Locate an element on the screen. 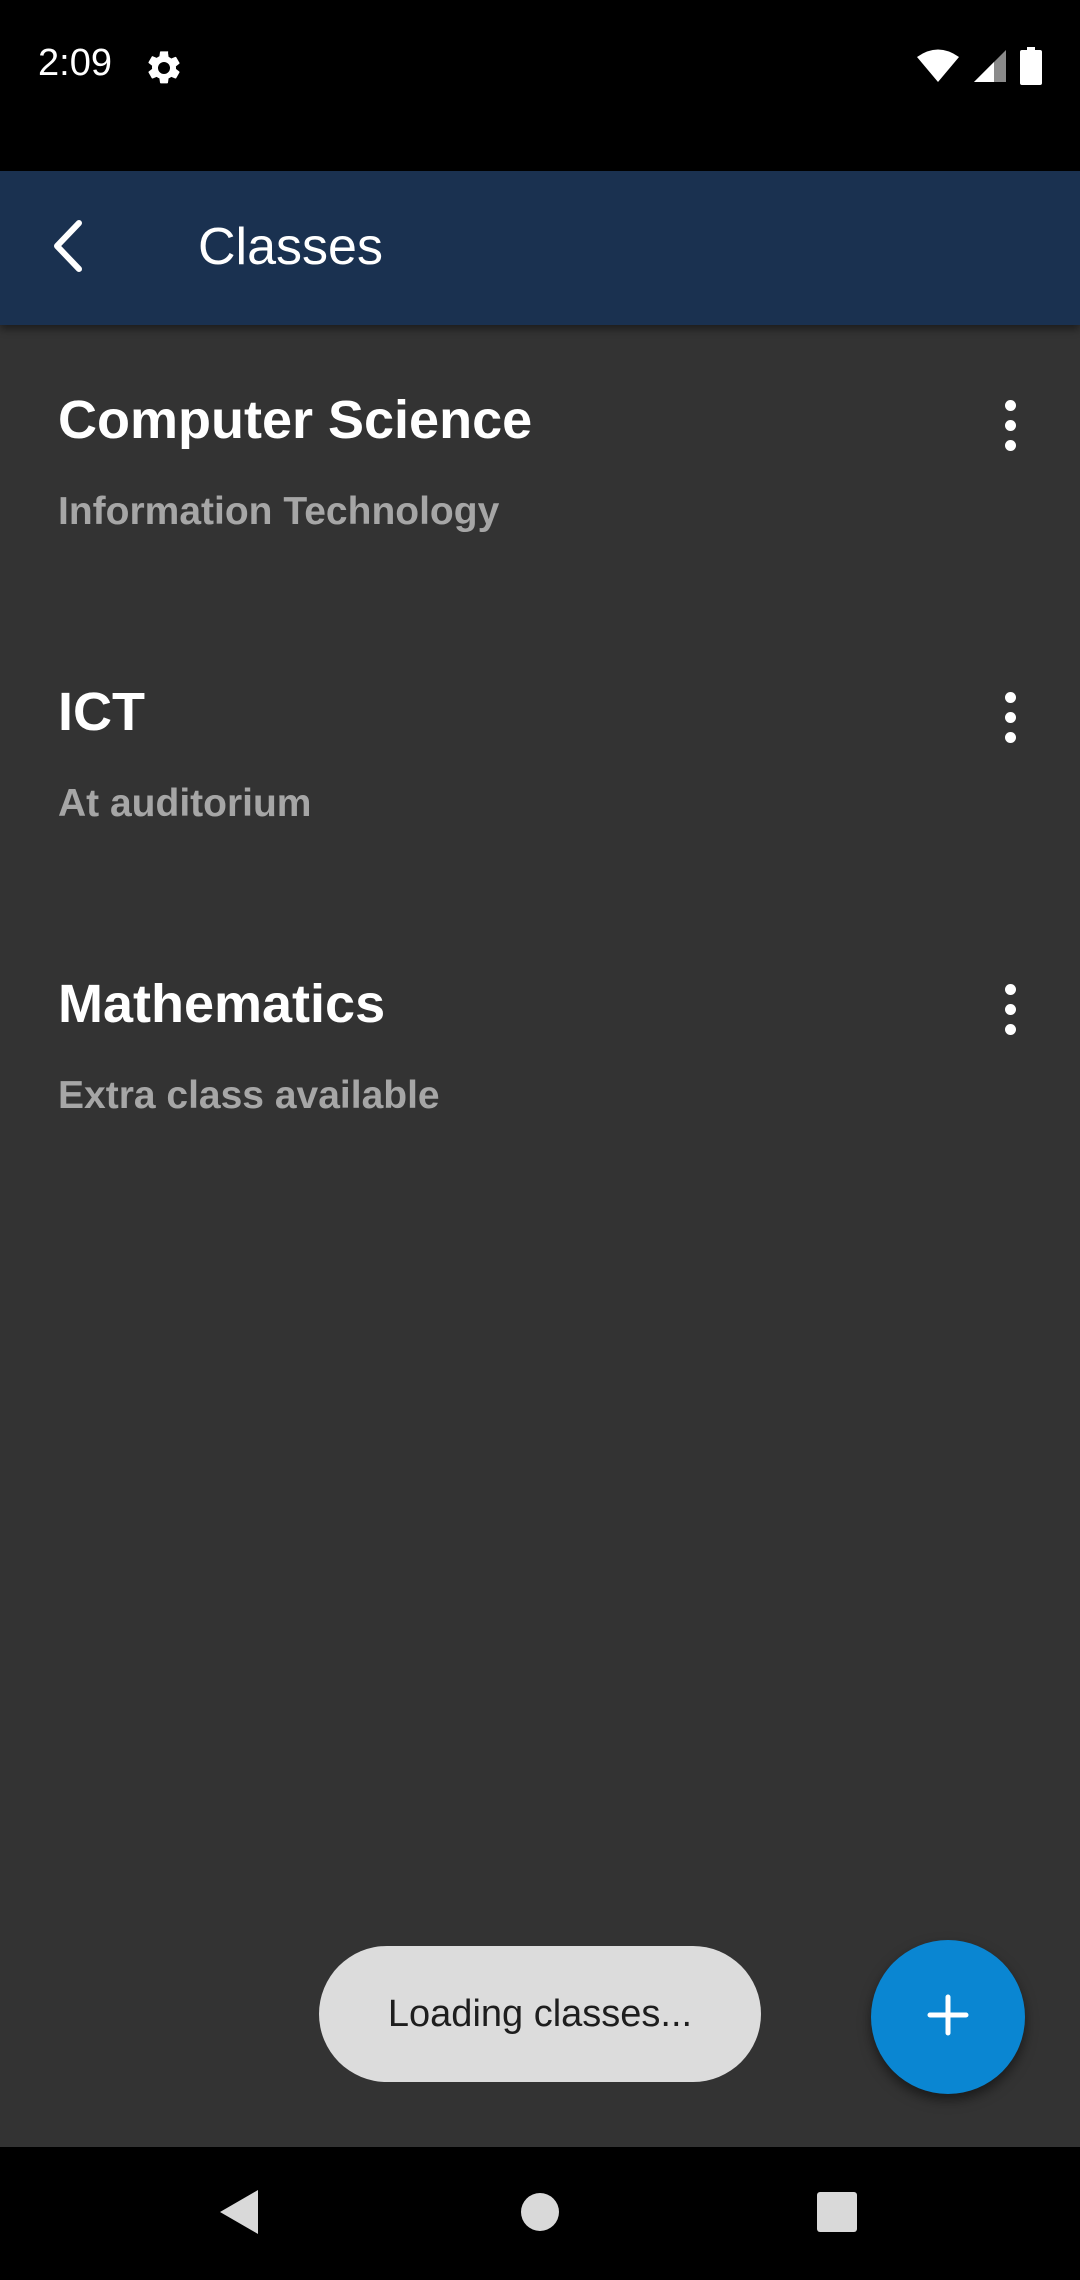  plus-icon is located at coordinates (948, 2017).